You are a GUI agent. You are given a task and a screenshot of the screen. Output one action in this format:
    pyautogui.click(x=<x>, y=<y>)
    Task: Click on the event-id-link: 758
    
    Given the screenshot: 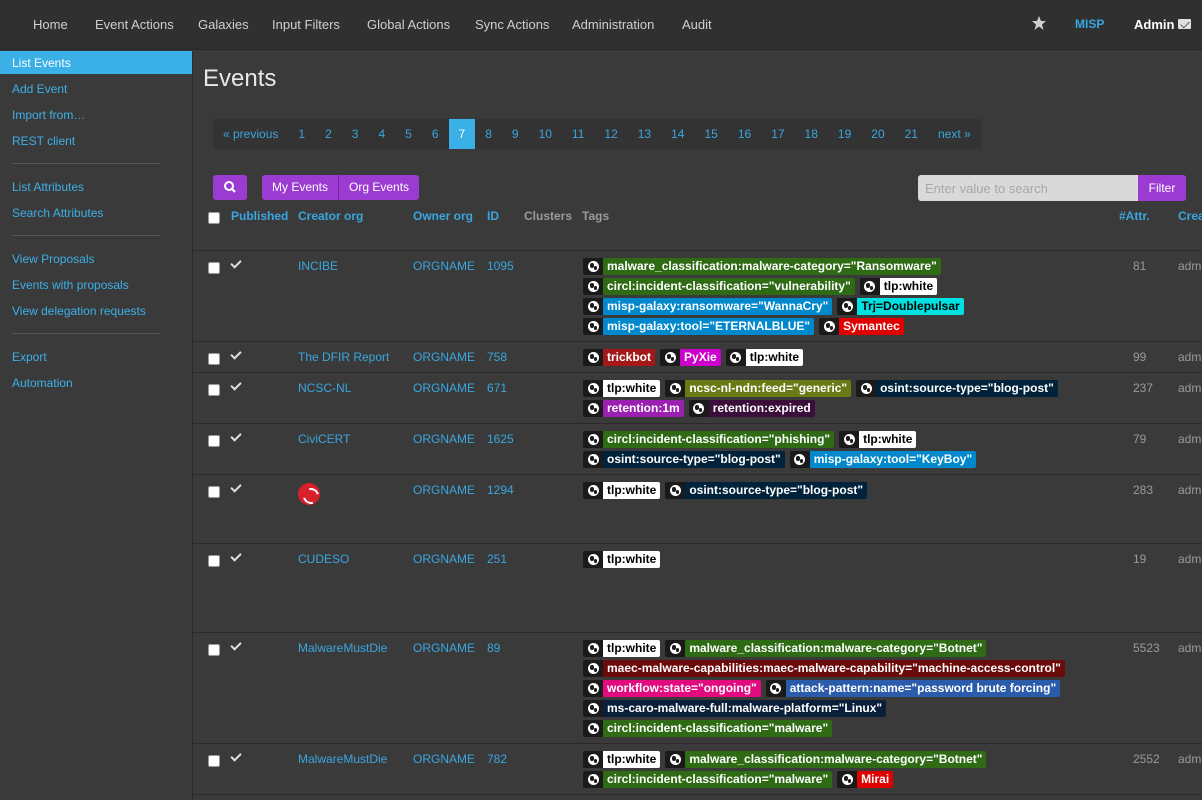 What is the action you would take?
    pyautogui.click(x=497, y=357)
    